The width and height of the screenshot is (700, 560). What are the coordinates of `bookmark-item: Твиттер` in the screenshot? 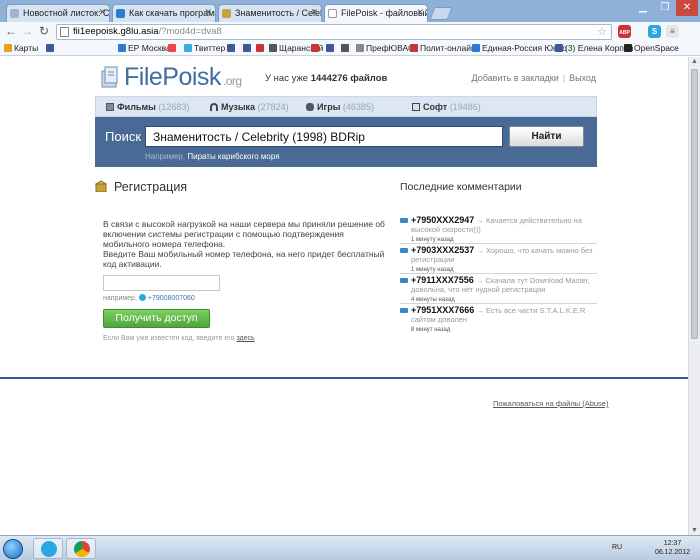 It's located at (204, 48).